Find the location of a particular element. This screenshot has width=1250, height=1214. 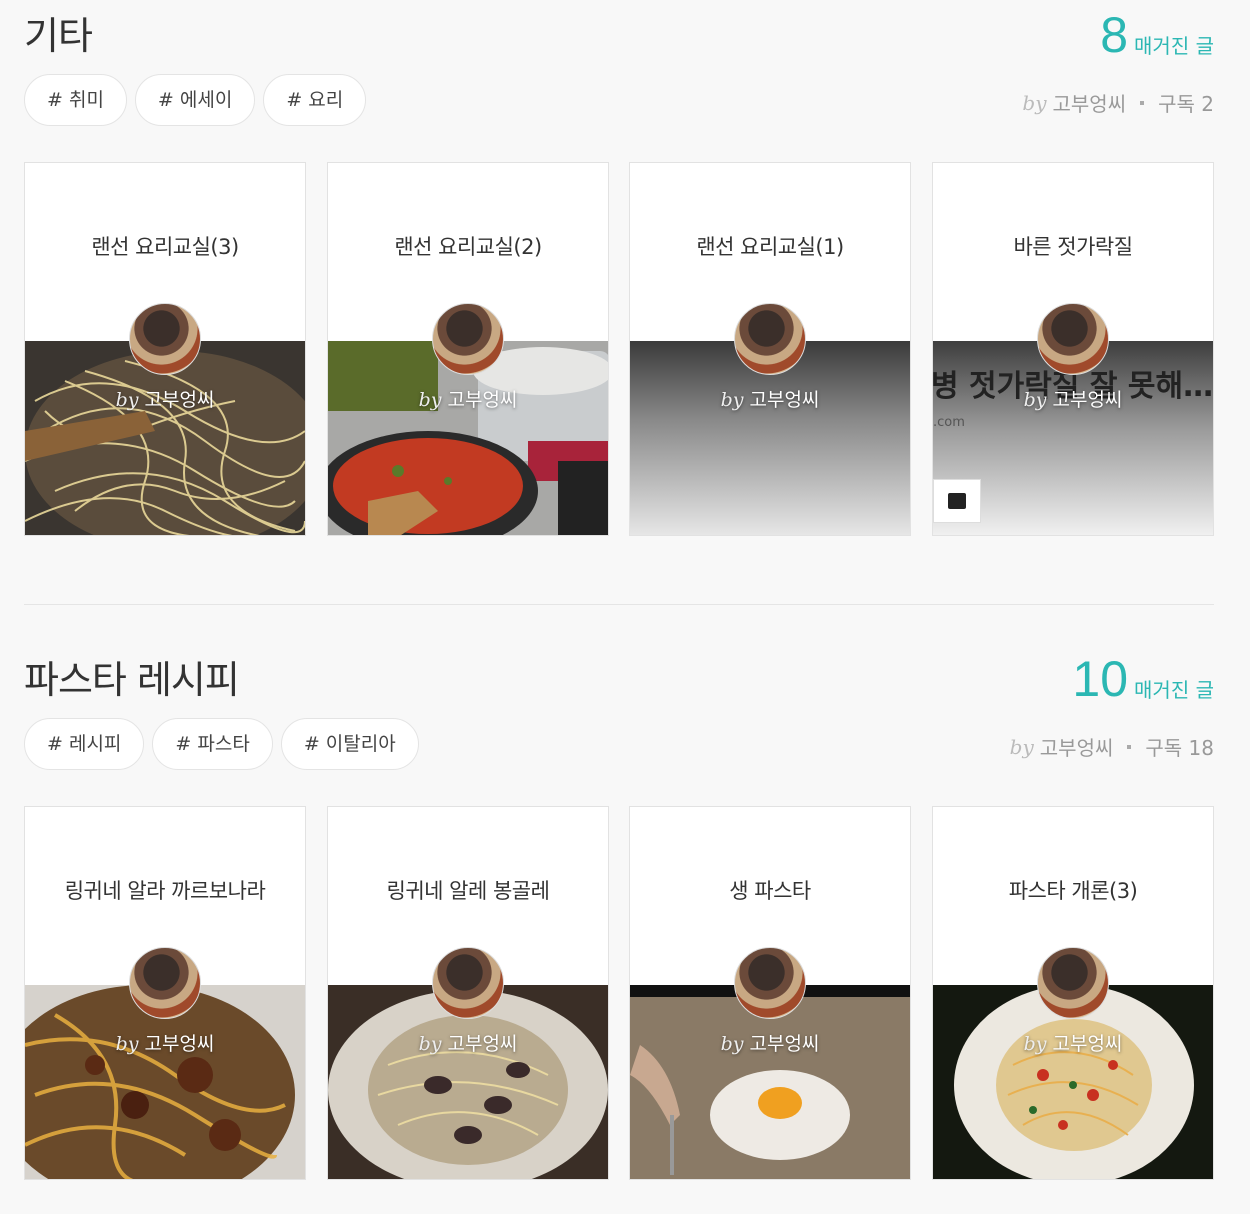

card-title: 랜선 요리교실(3) is located at coordinates (165, 247).